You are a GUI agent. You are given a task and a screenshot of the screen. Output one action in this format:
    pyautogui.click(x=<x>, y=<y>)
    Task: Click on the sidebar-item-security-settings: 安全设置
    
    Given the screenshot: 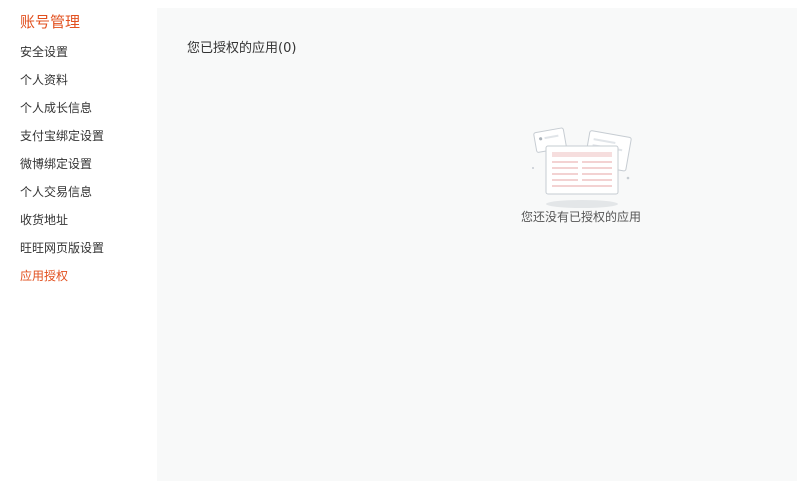 What is the action you would take?
    pyautogui.click(x=44, y=52)
    